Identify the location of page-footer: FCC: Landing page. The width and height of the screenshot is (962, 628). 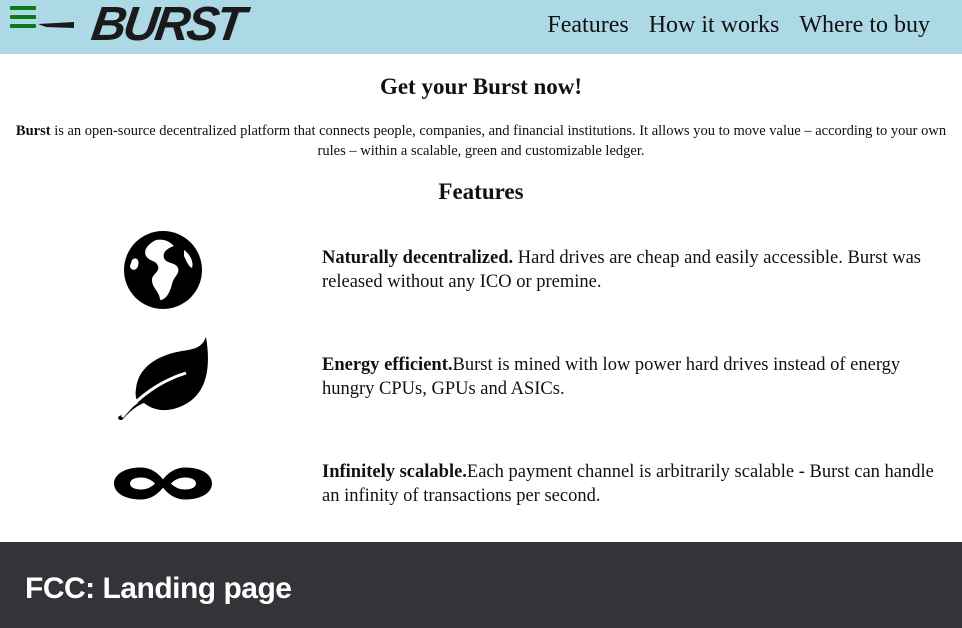
(481, 585).